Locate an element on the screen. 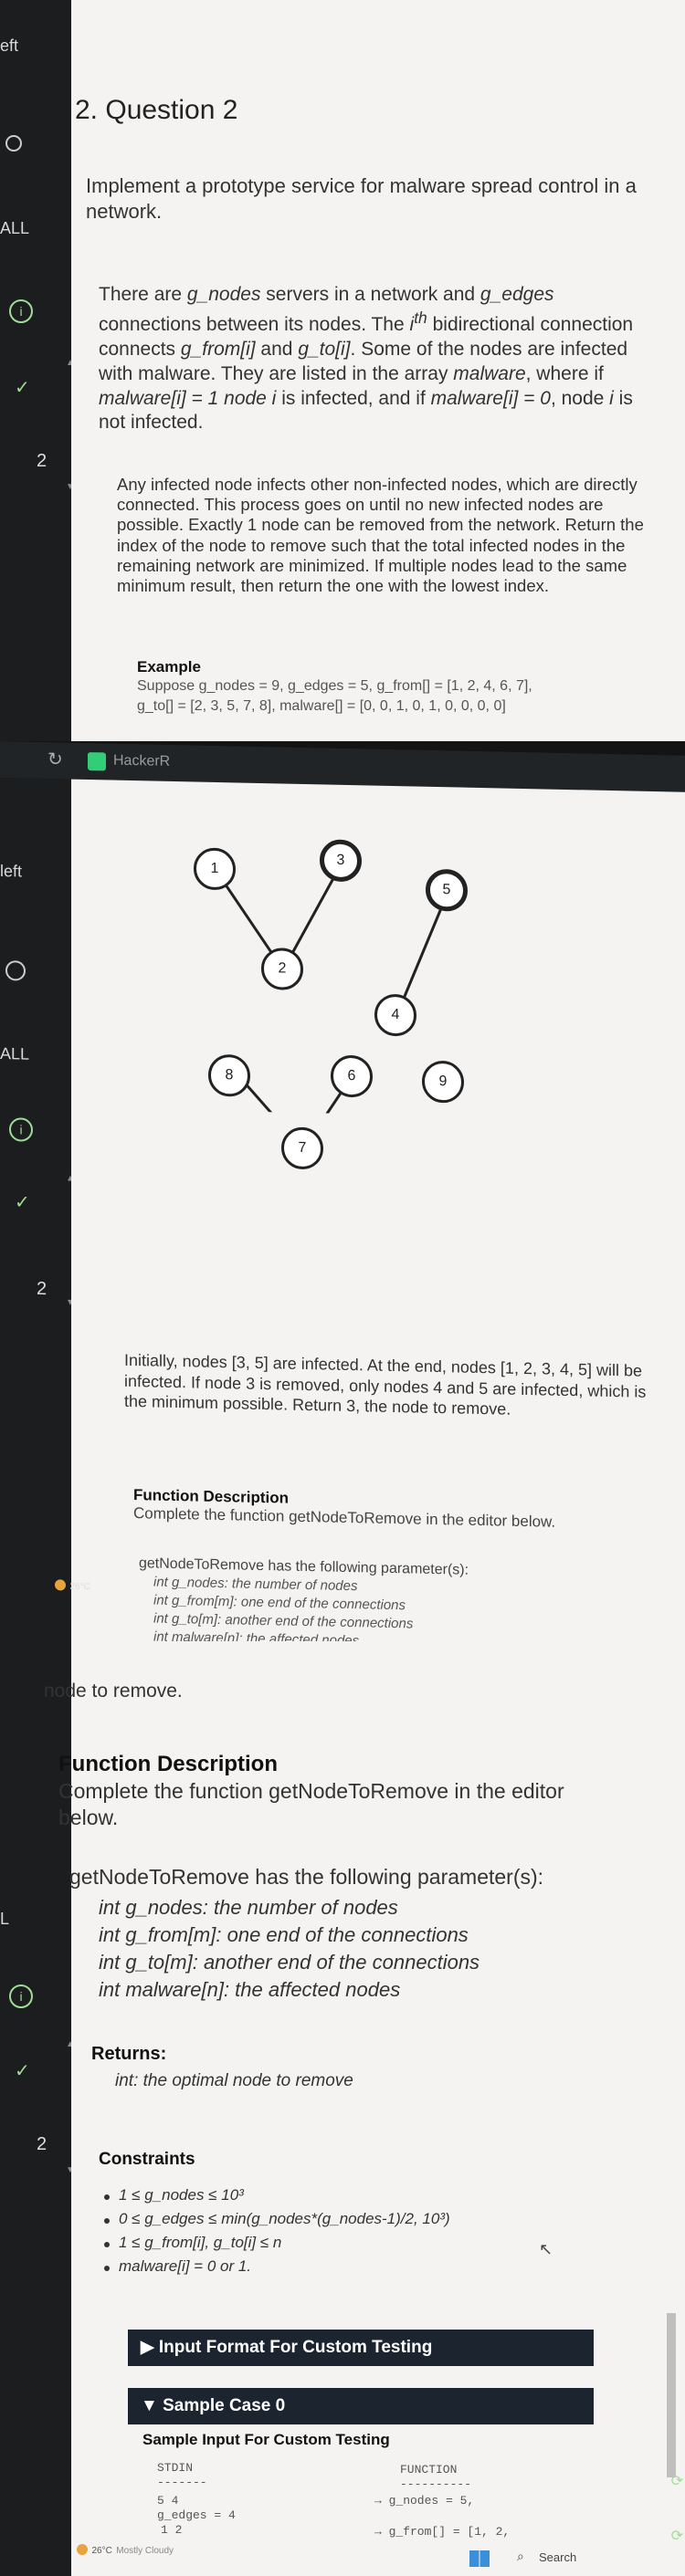 The image size is (685, 2576). text: and is located at coordinates (277, 349).